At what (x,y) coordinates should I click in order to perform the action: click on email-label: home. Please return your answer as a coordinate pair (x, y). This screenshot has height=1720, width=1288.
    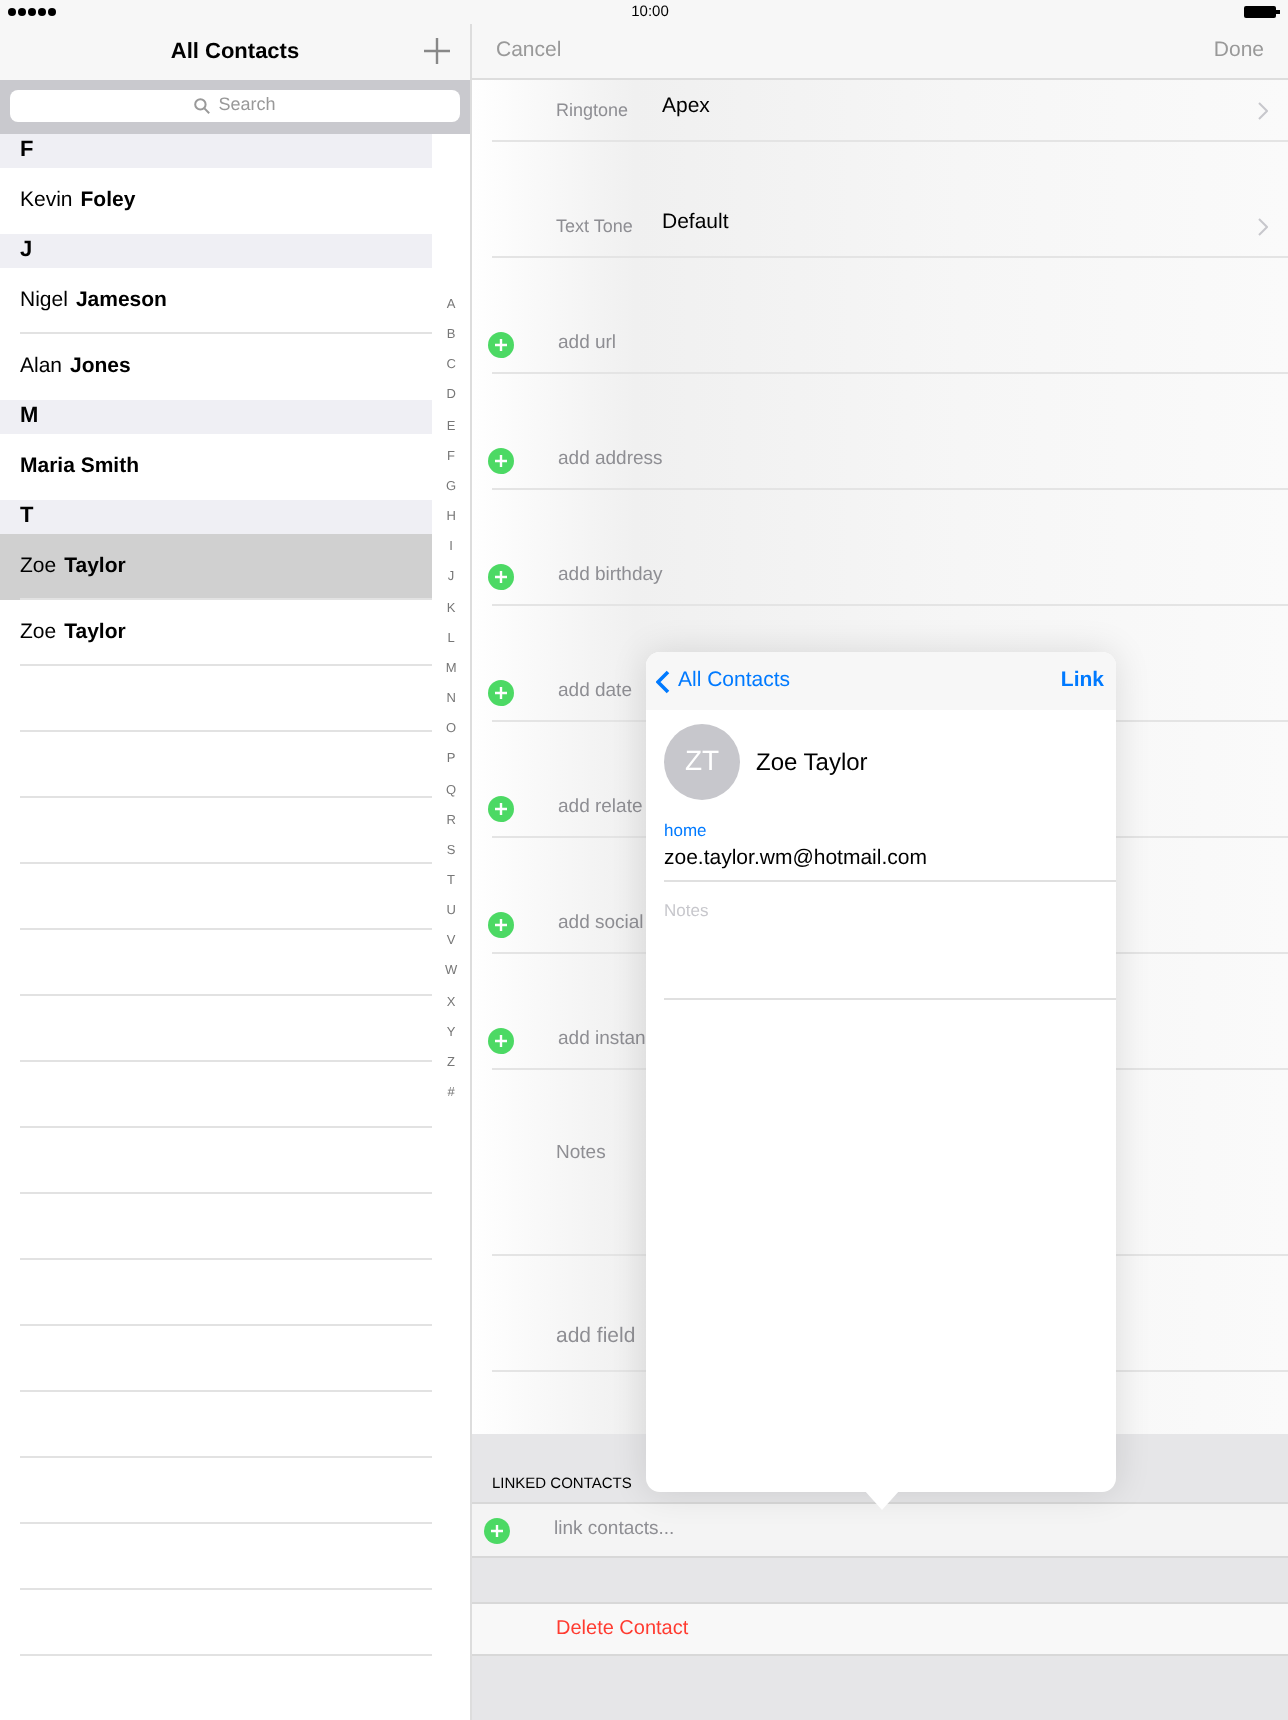
    Looking at the image, I should click on (686, 831).